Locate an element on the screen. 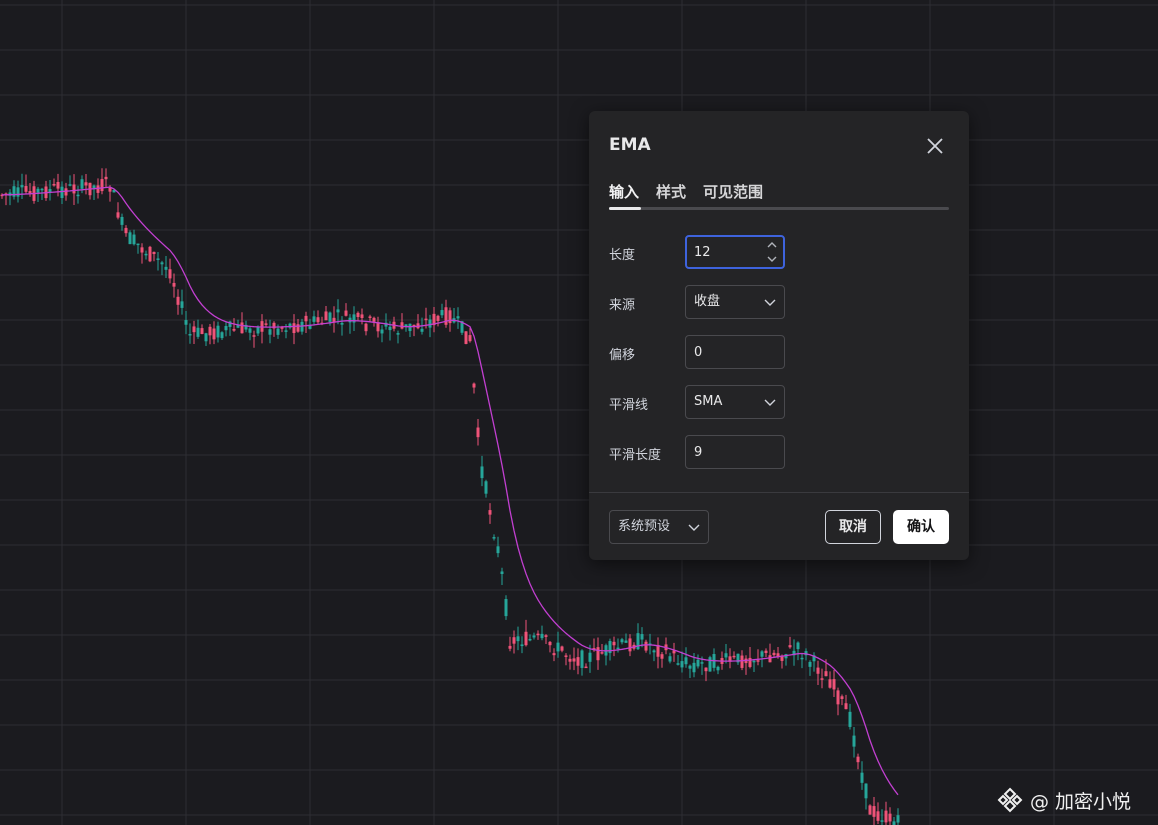  cancel-button: 取消 is located at coordinates (853, 527).